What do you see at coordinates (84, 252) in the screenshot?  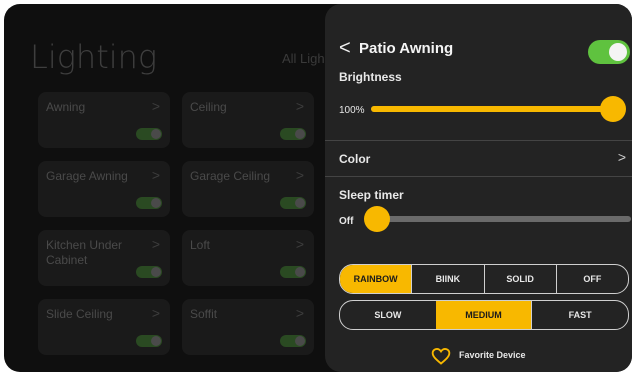 I see `device-label: Kitchen Under Cabinet` at bounding box center [84, 252].